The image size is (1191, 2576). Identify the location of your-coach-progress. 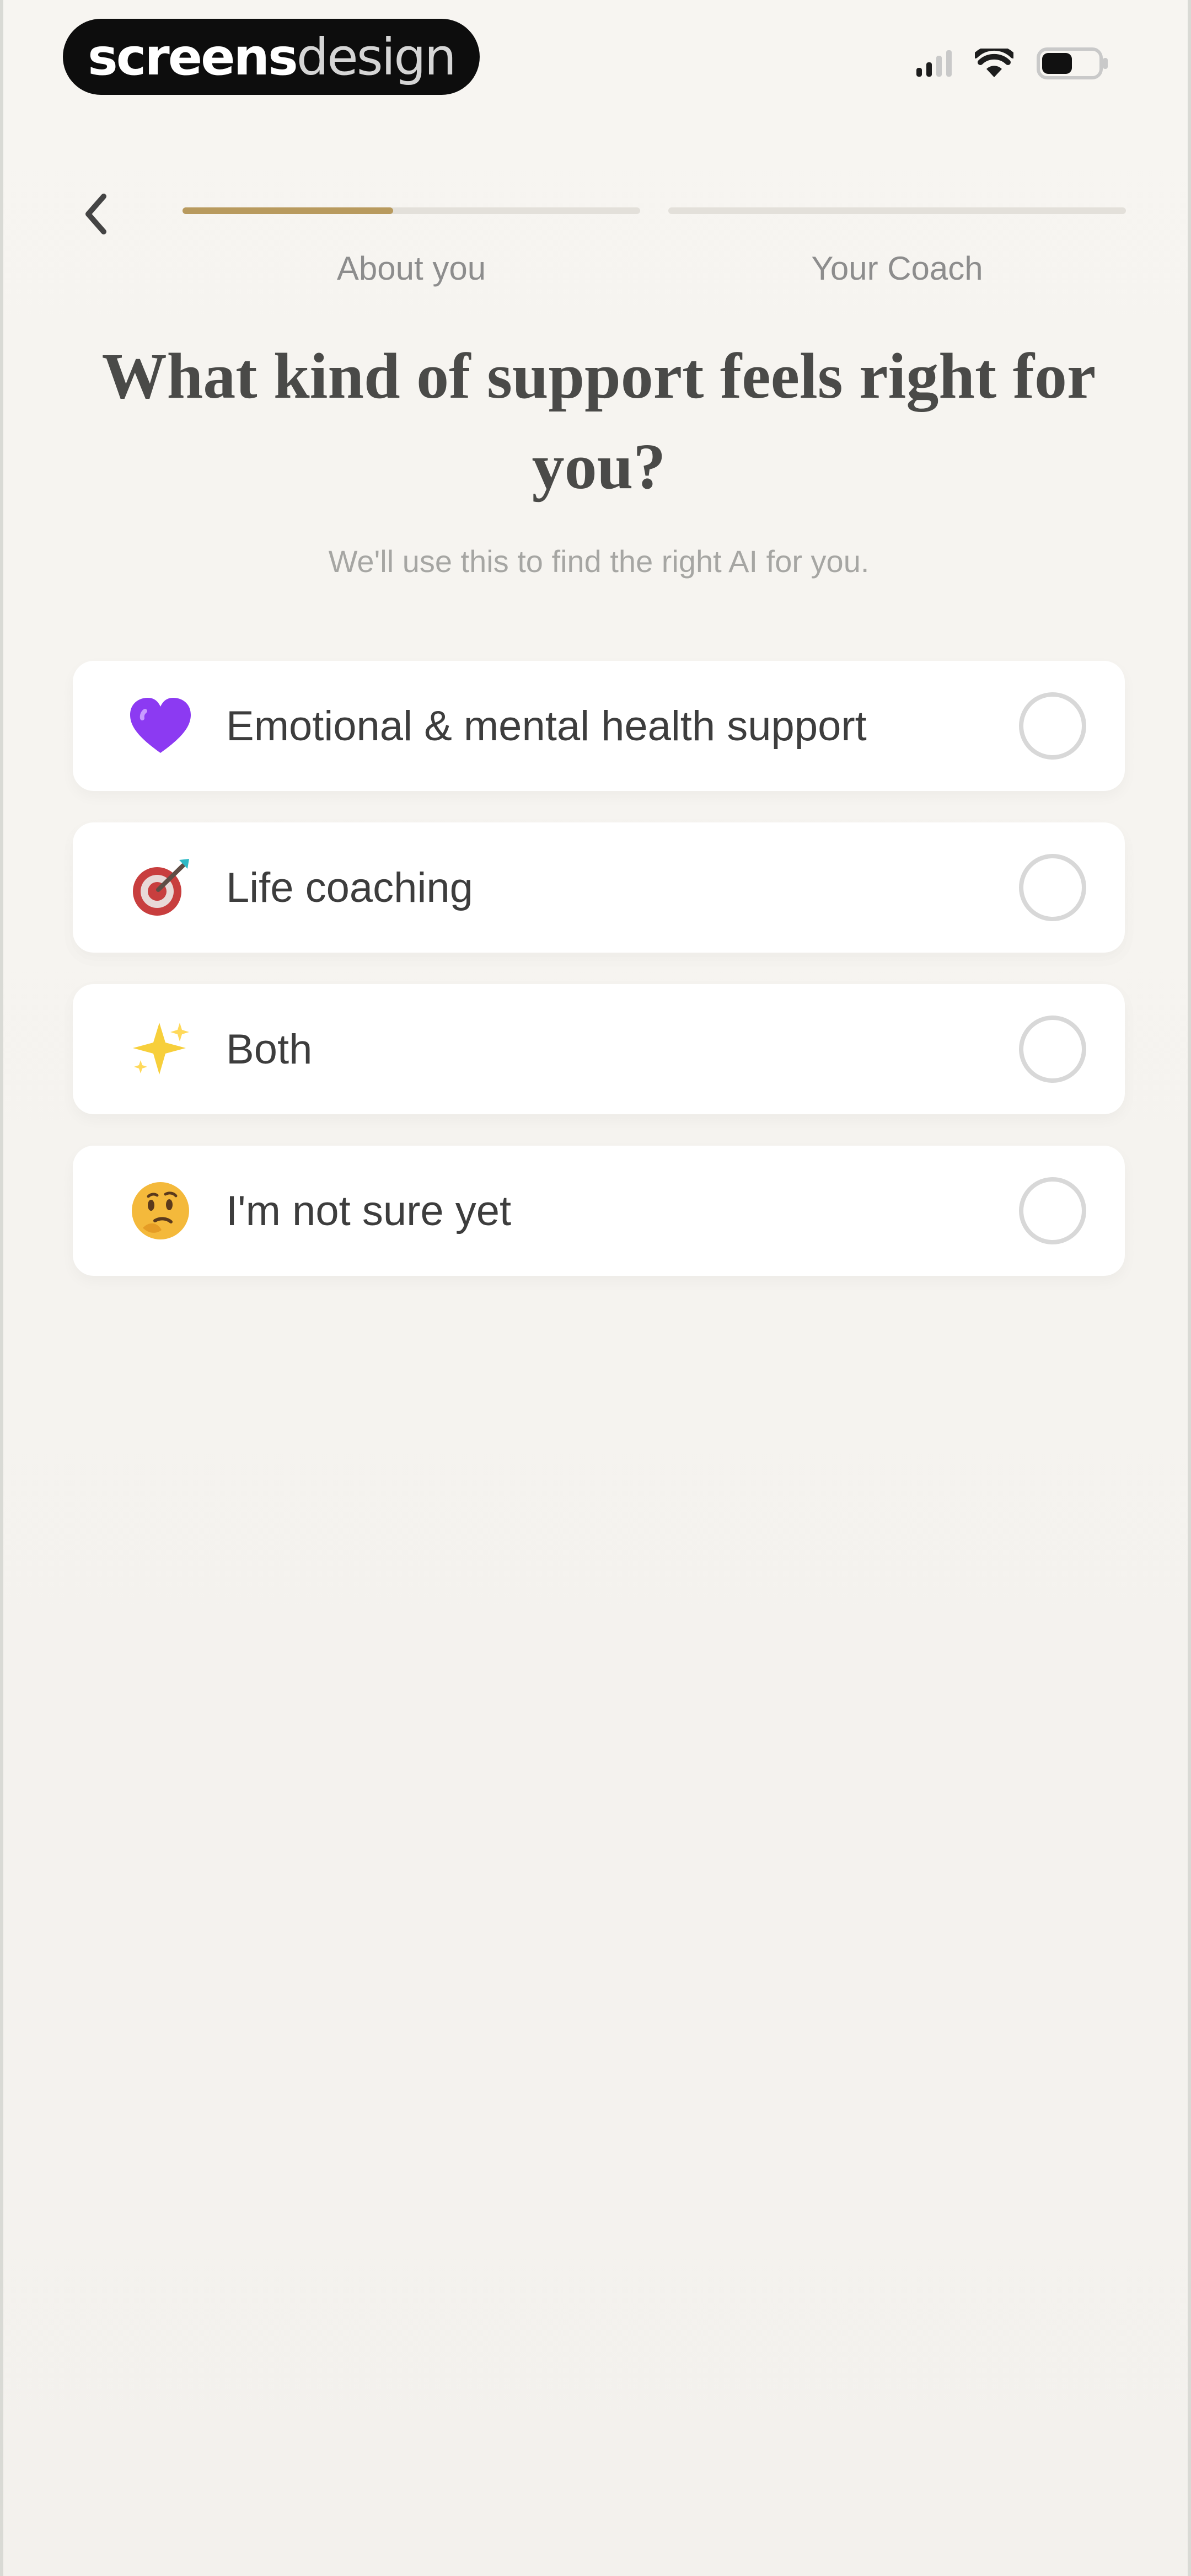
(897, 210).